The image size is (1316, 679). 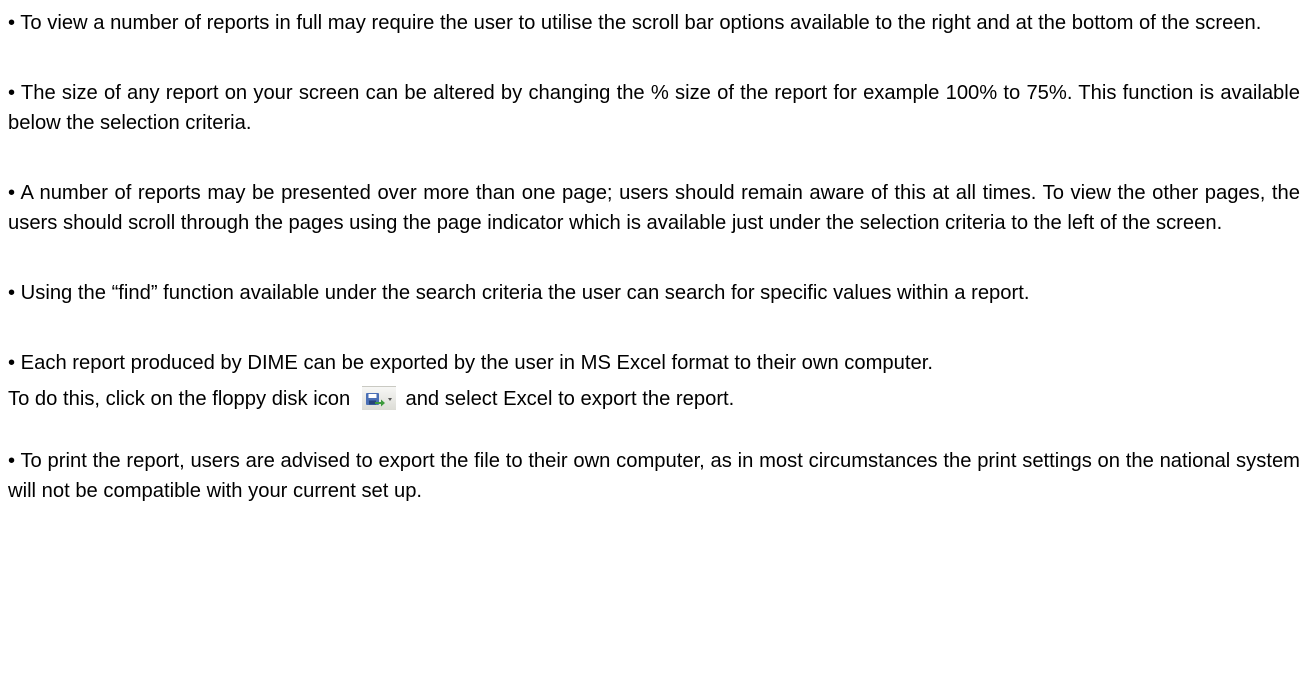 I want to click on floppy-disk-export-icon, so click(x=378, y=398).